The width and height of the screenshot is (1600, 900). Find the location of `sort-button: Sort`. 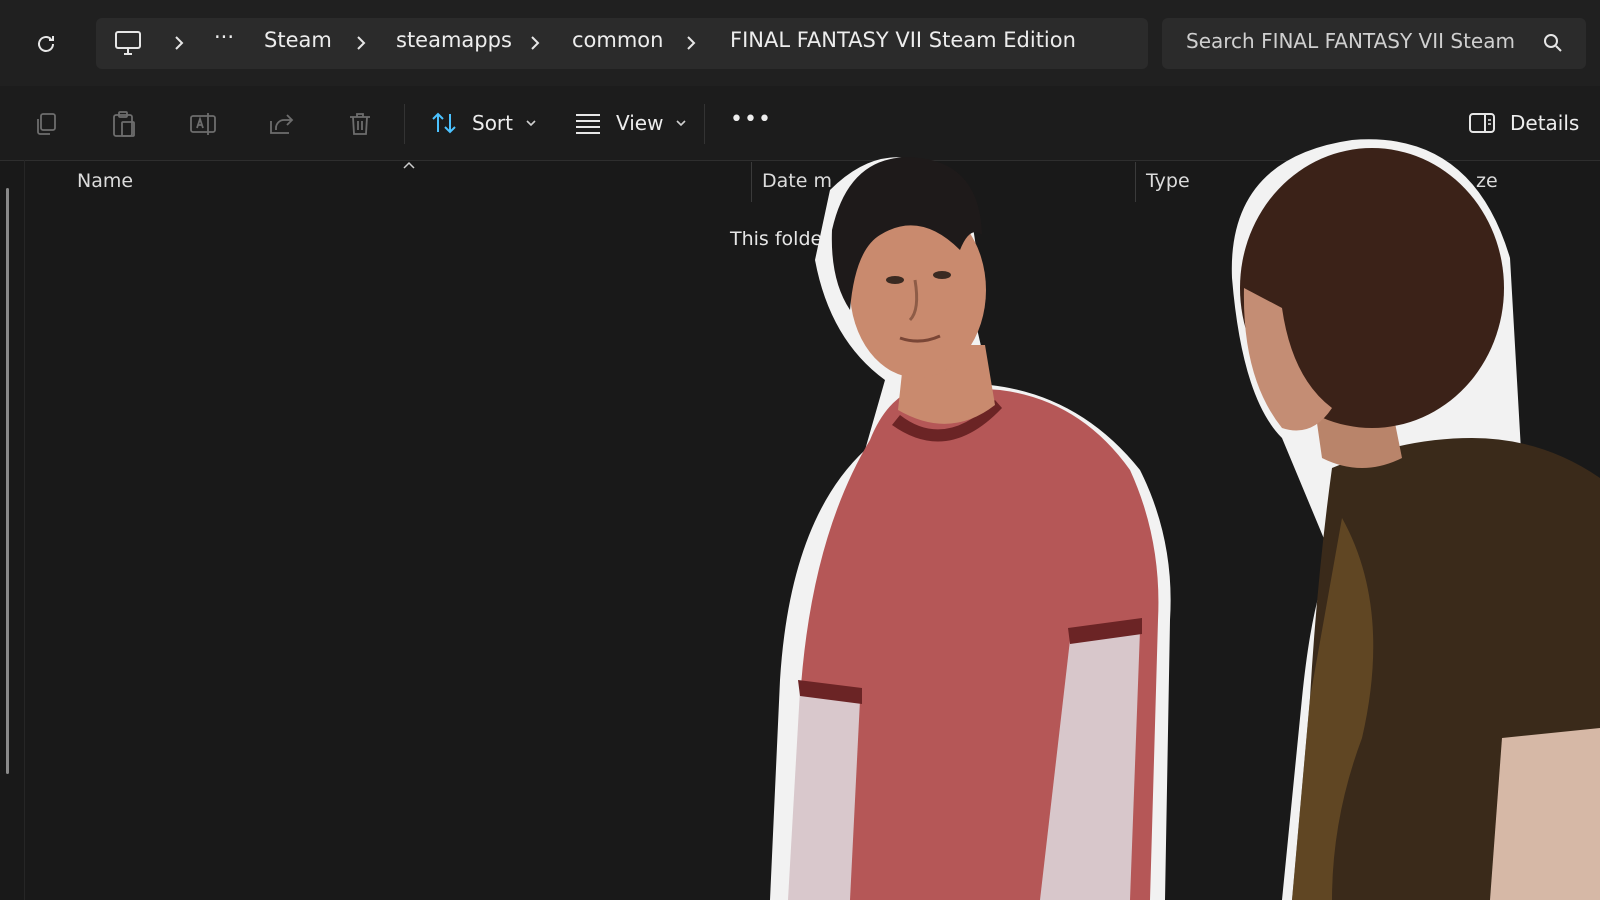

sort-button: Sort is located at coordinates (483, 123).